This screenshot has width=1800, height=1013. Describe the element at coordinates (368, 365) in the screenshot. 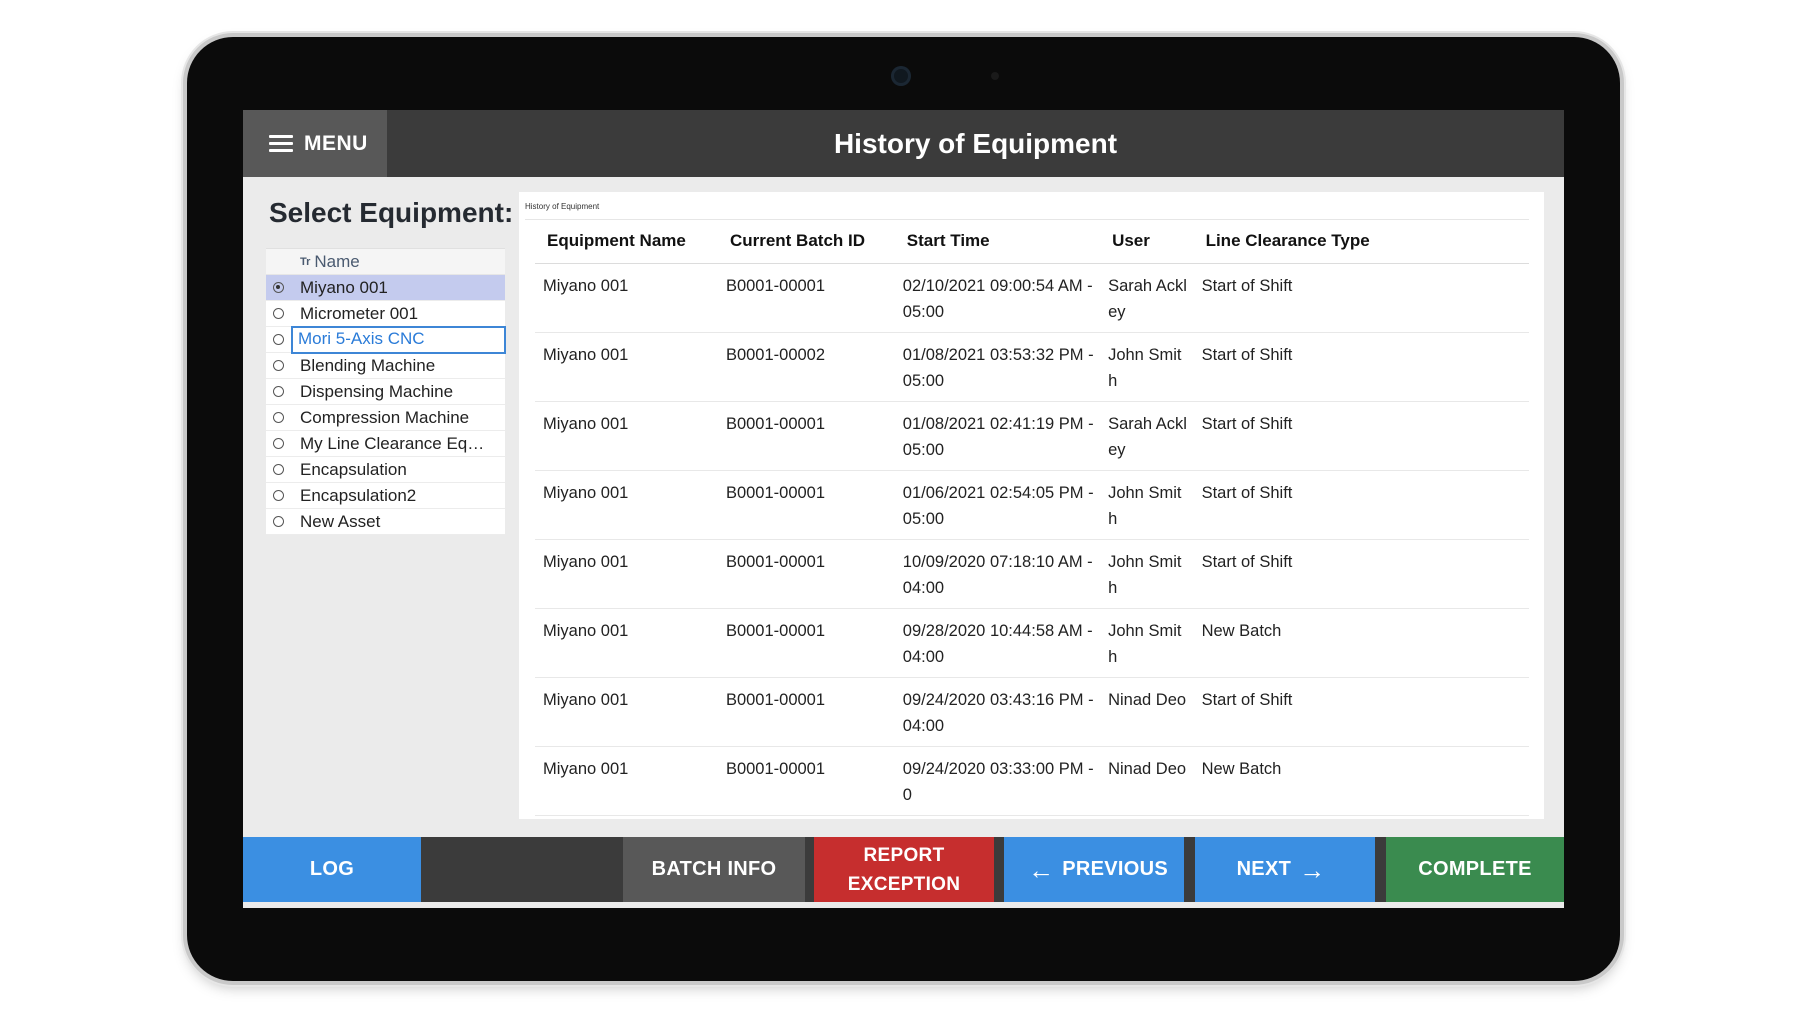

I see `equipment-name: Blending Machine` at that location.